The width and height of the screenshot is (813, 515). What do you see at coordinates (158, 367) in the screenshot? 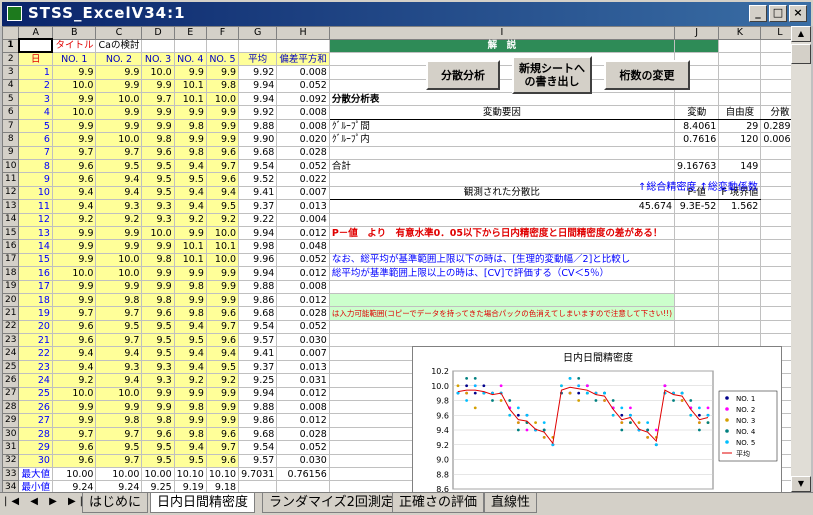
I see `data-cell: 9.3` at bounding box center [158, 367].